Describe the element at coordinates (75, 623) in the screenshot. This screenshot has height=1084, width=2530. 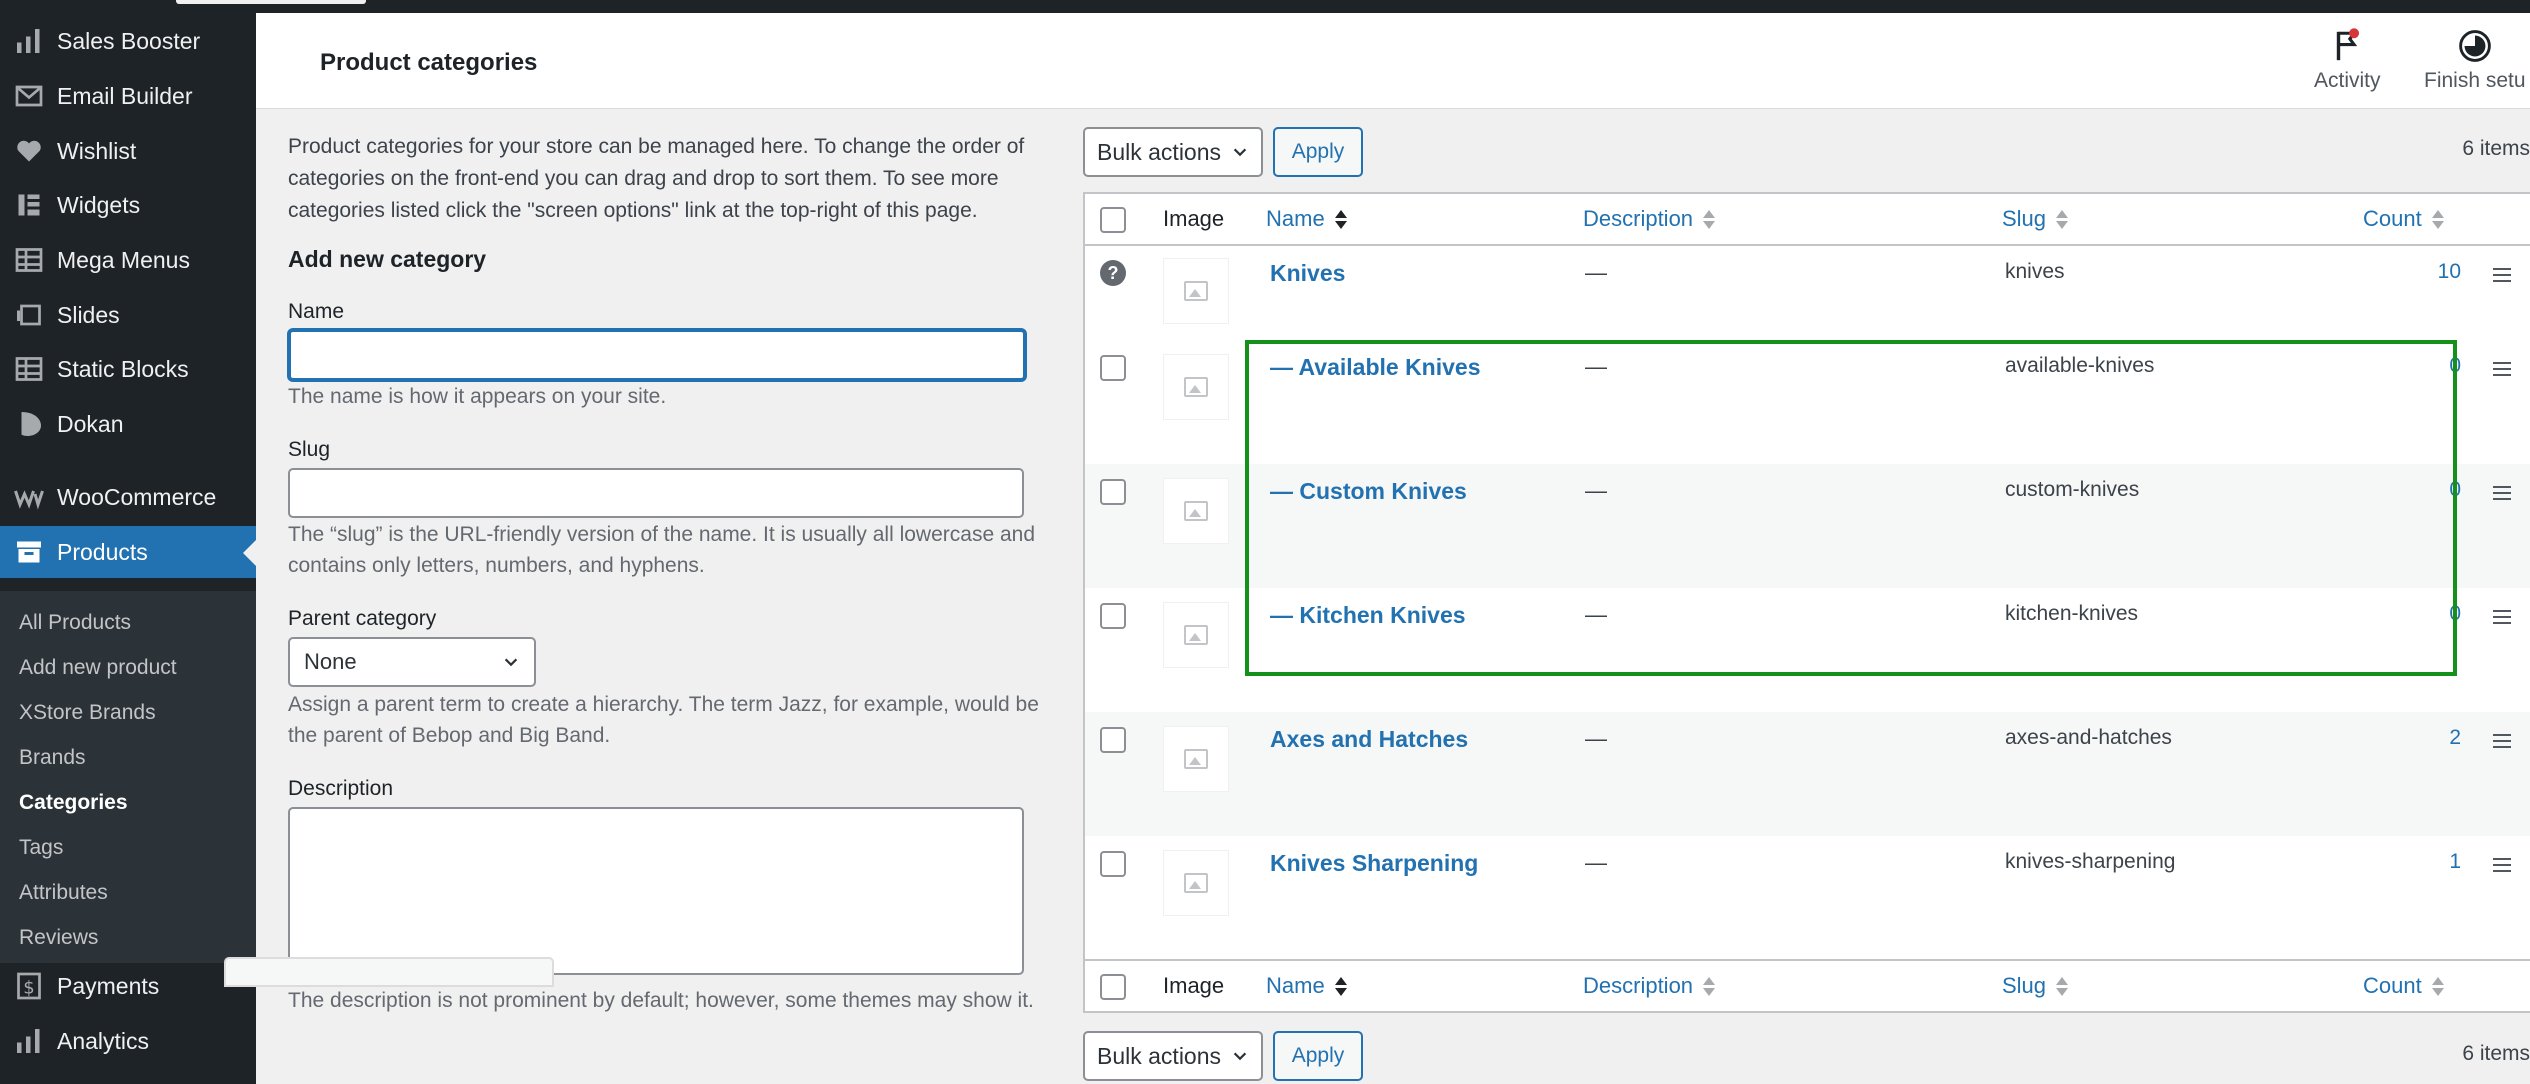
I see `submenu-all-products: All Products` at that location.